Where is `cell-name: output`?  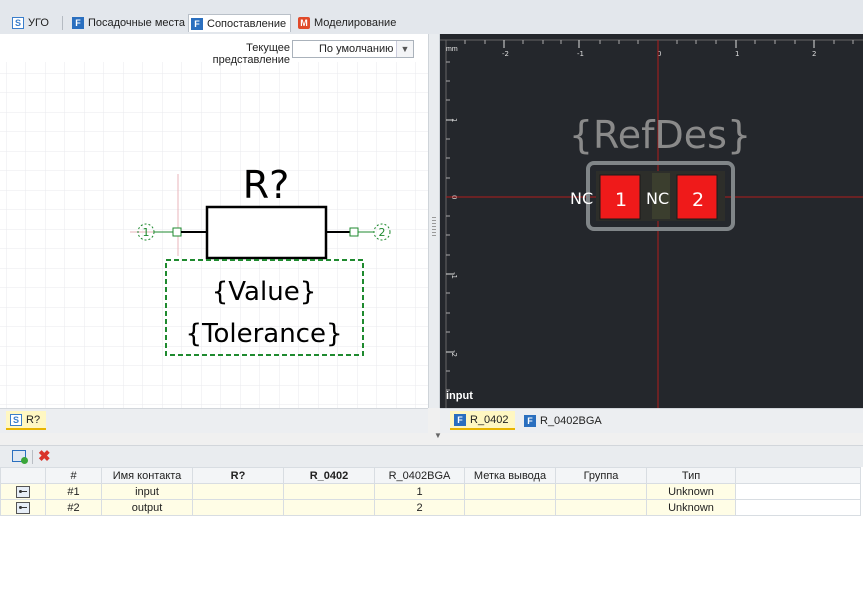 cell-name: output is located at coordinates (147, 507).